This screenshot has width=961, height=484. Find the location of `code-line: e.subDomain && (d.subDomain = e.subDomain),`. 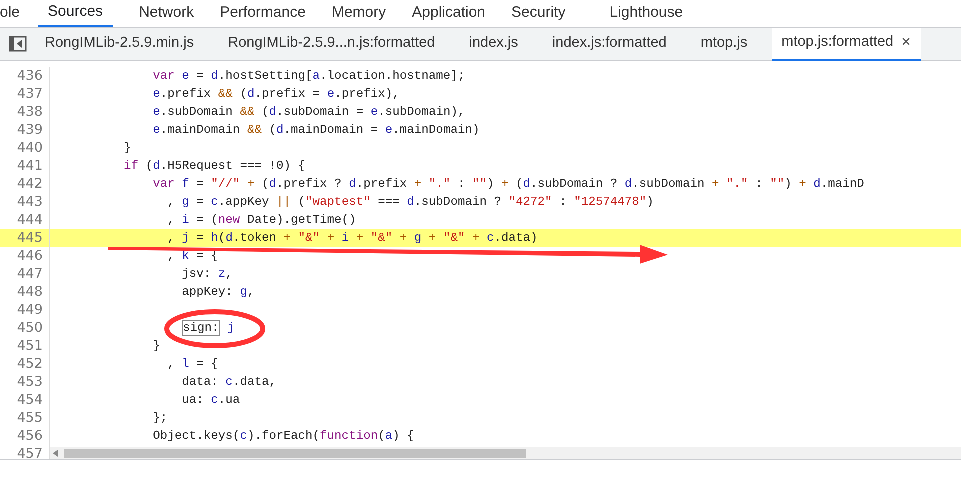

code-line: e.subDomain && (d.subDomain = e.subDomain), is located at coordinates (309, 112).